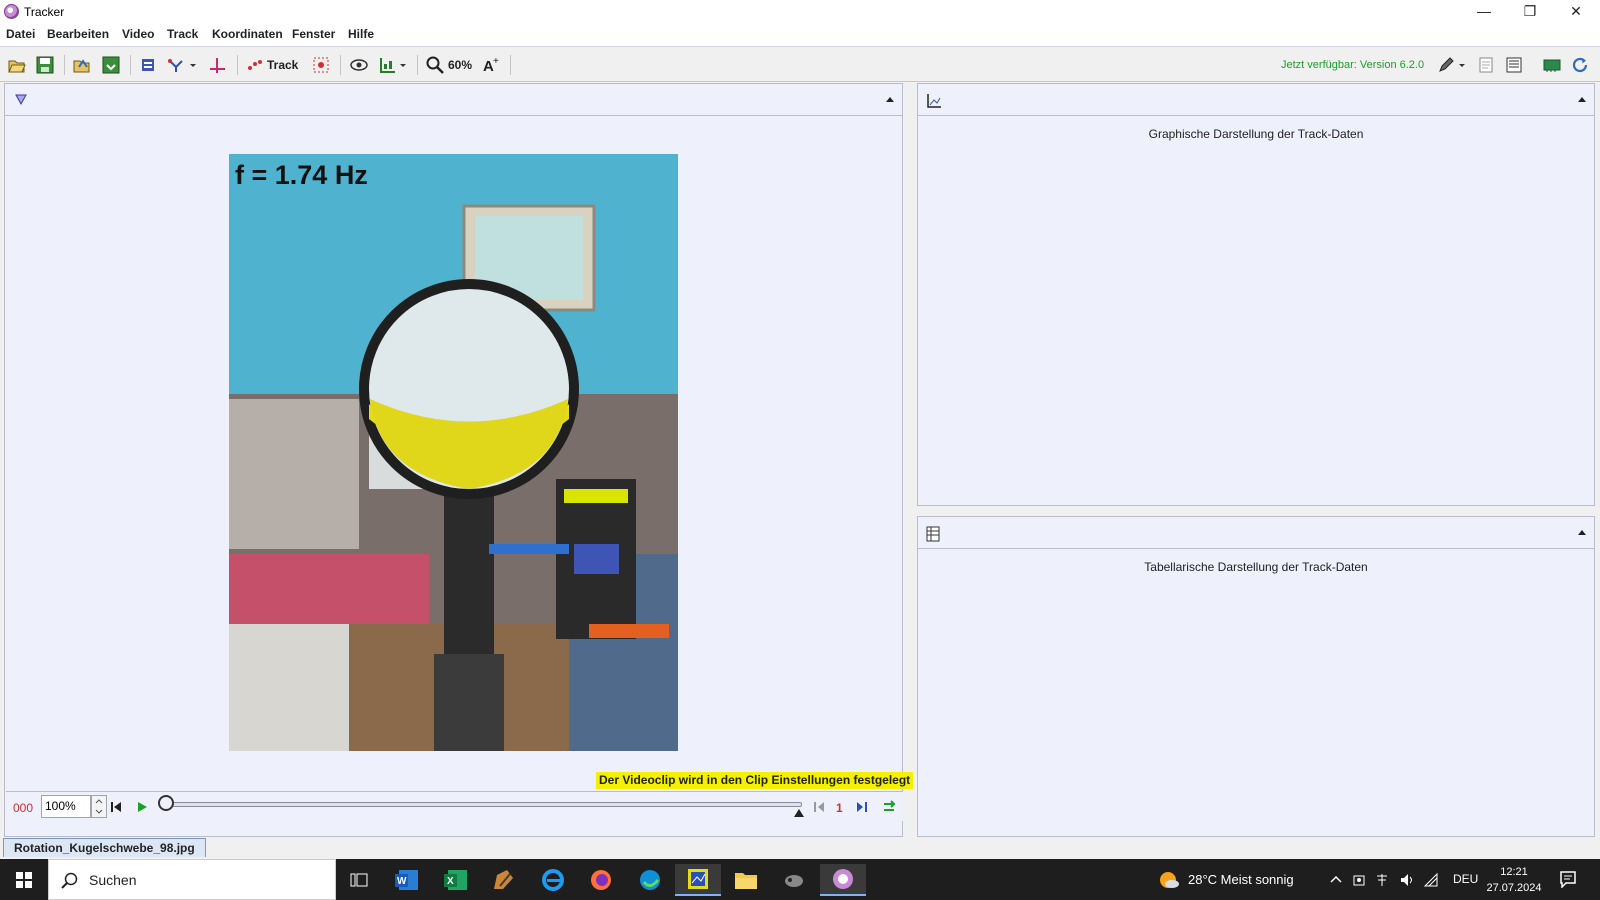 The height and width of the screenshot is (900, 1600). I want to click on windows-logo-icon, so click(24, 880).